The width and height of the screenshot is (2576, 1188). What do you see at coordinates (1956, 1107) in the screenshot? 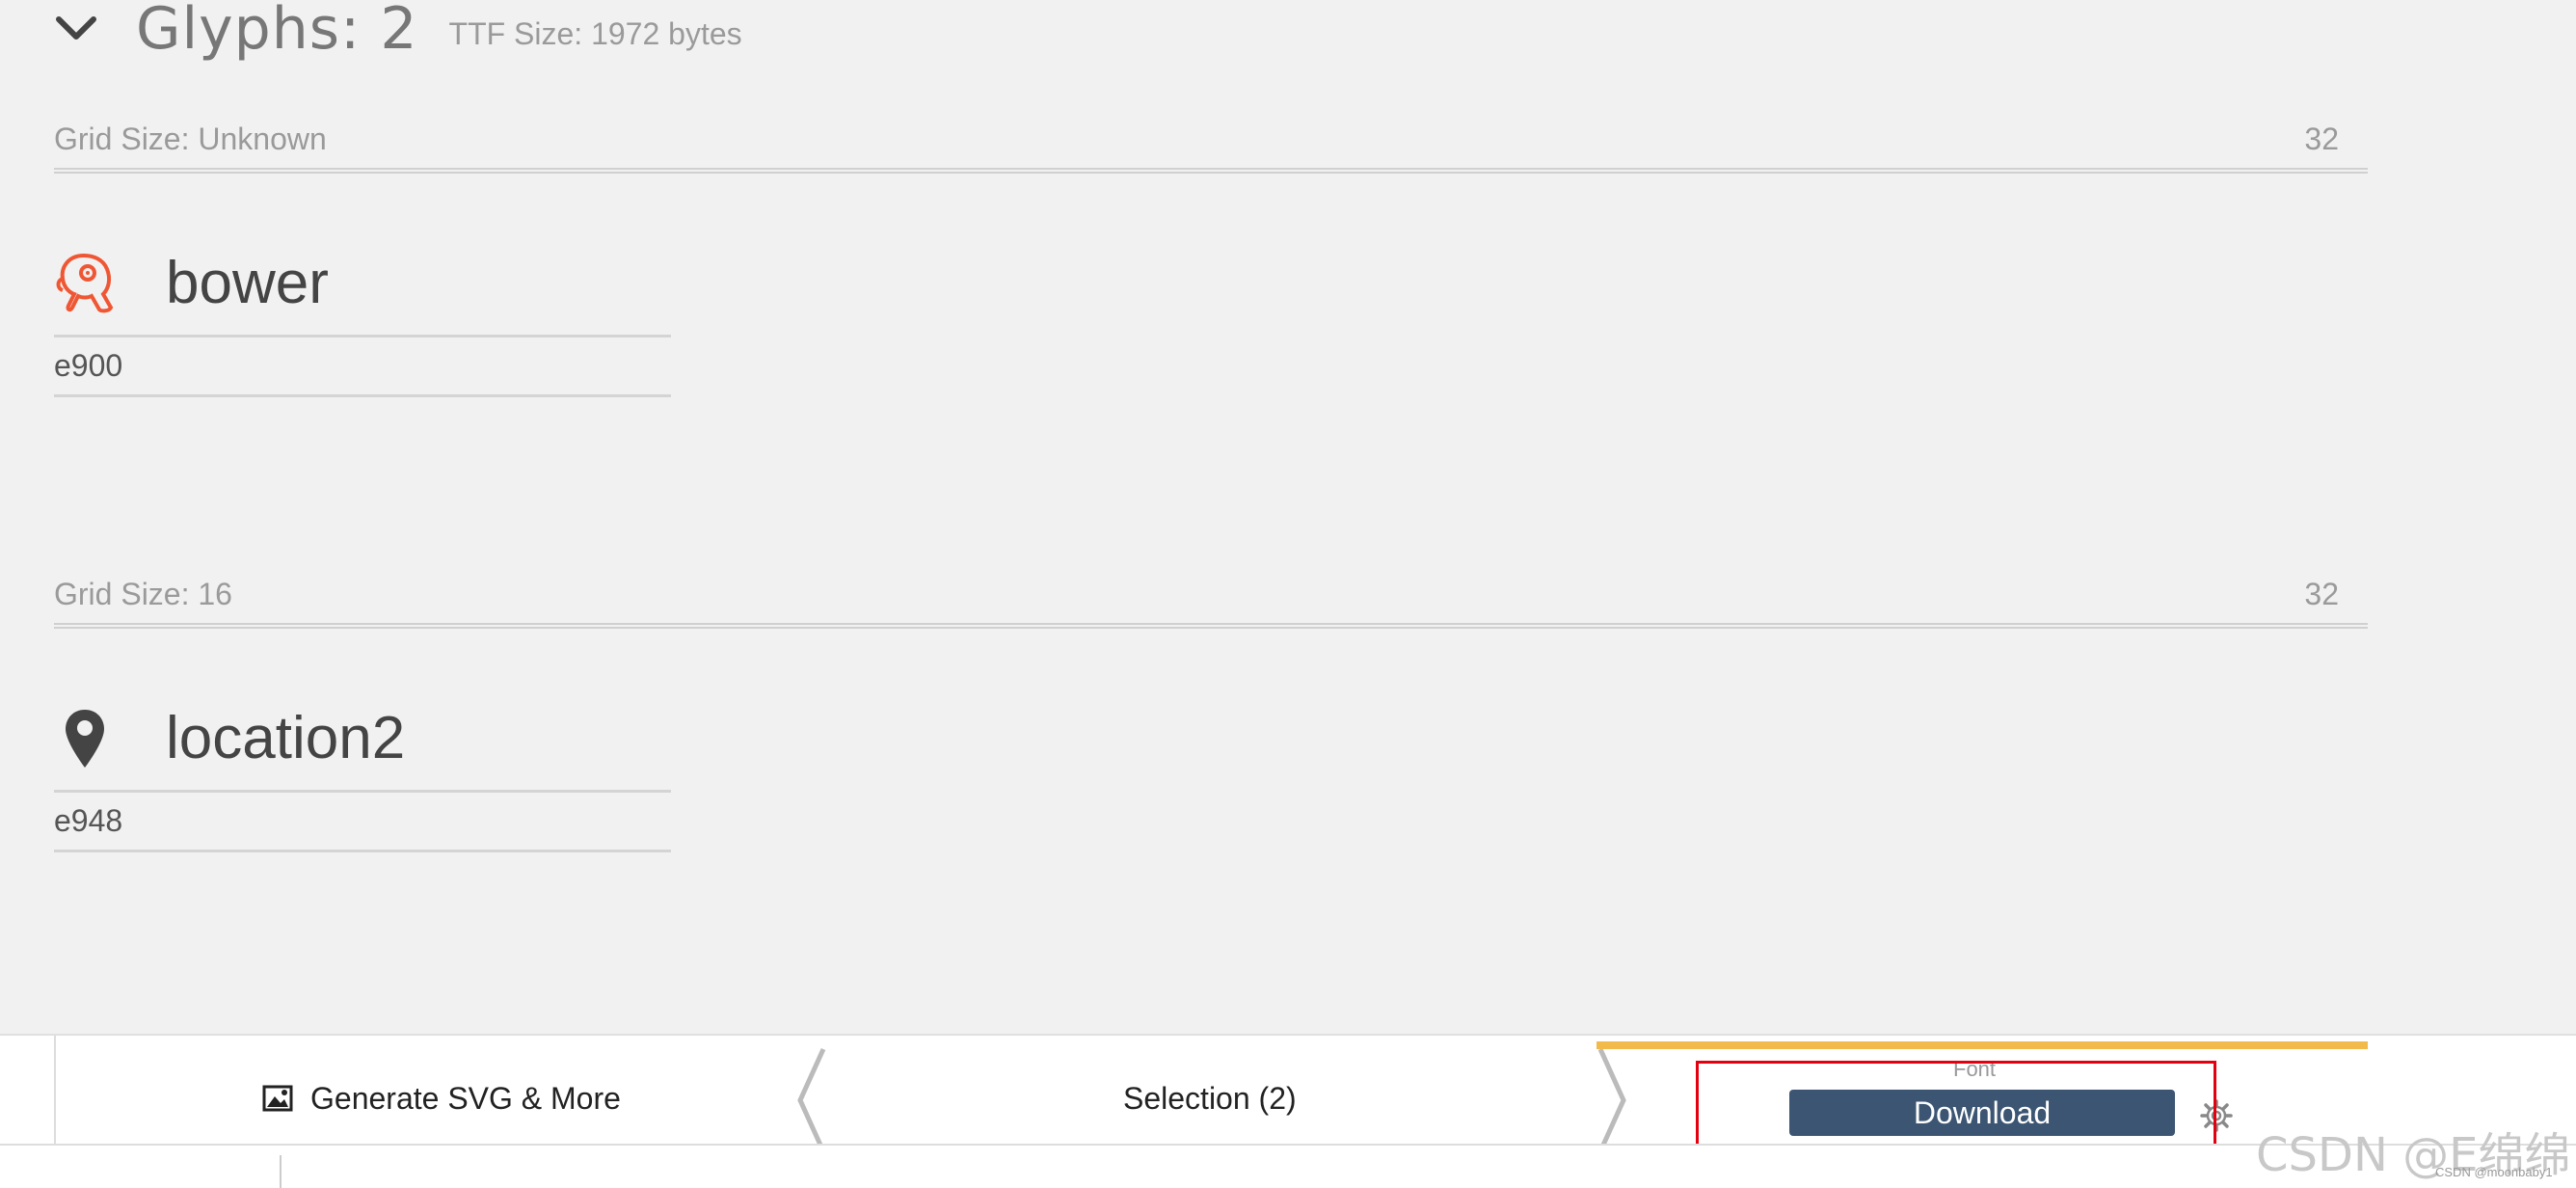
I see `highlight-annotation-box` at bounding box center [1956, 1107].